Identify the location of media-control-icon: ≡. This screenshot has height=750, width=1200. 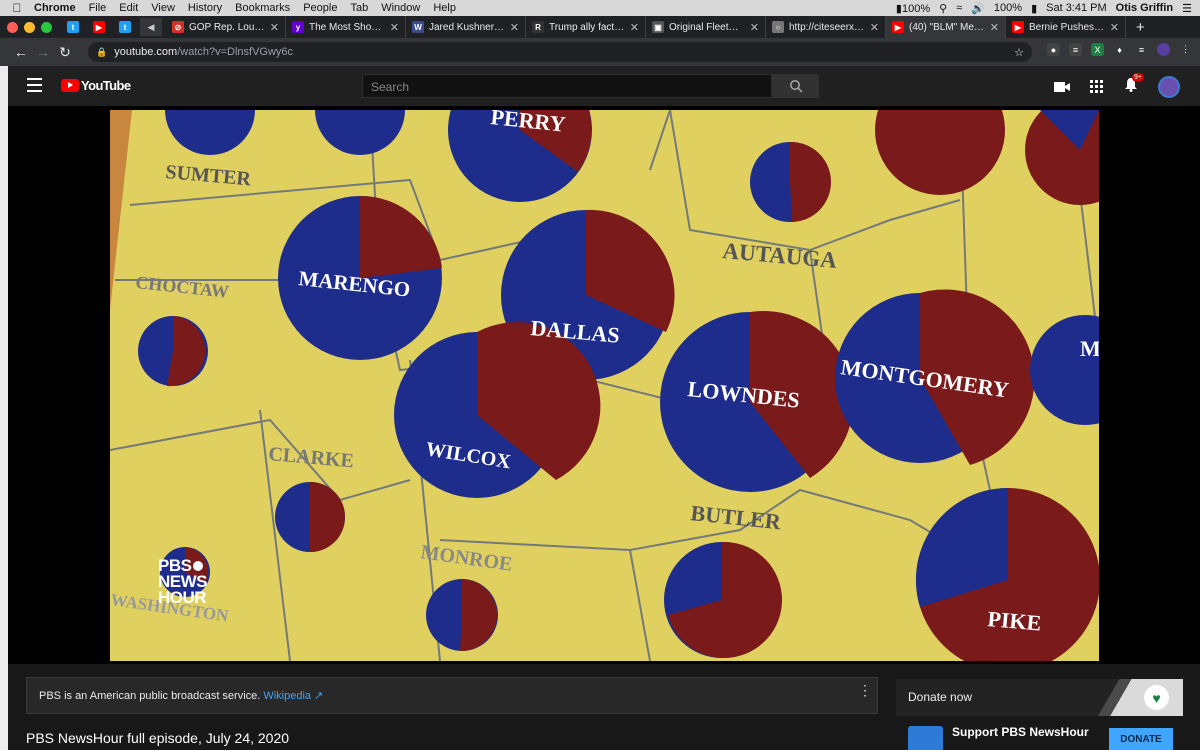
(1141, 49).